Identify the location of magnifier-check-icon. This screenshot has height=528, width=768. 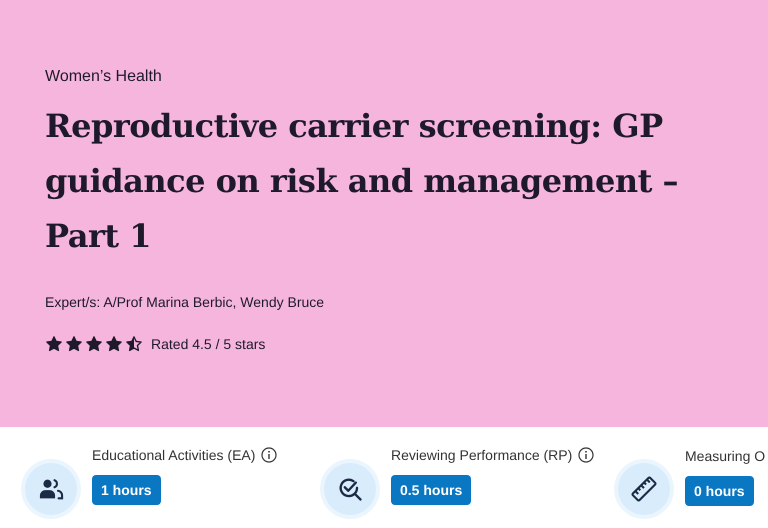
(350, 489).